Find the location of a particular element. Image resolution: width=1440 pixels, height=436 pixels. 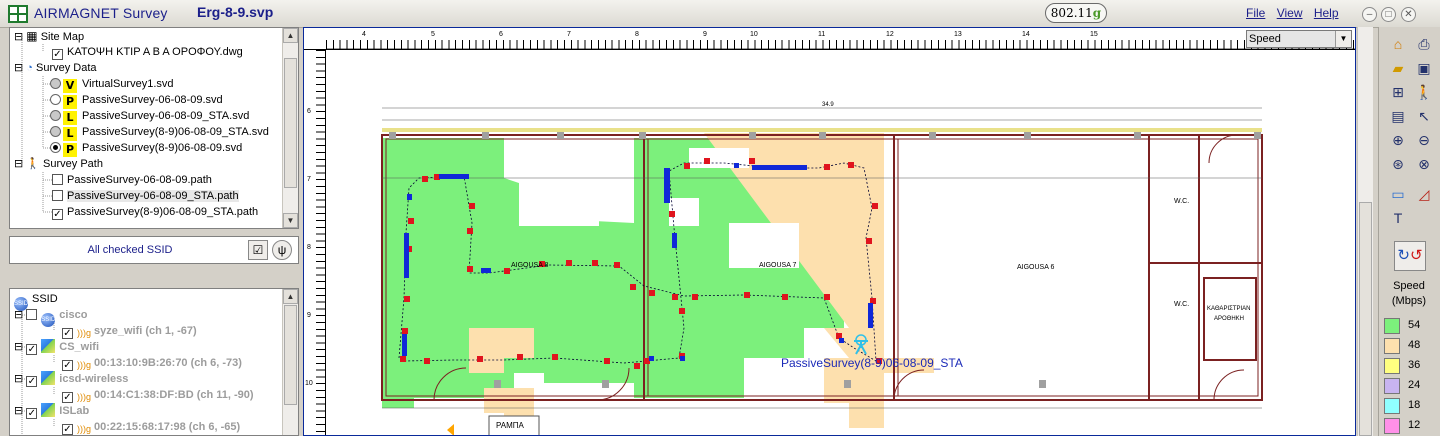

zoom-reset-icon: ⊗ is located at coordinates (1424, 164).